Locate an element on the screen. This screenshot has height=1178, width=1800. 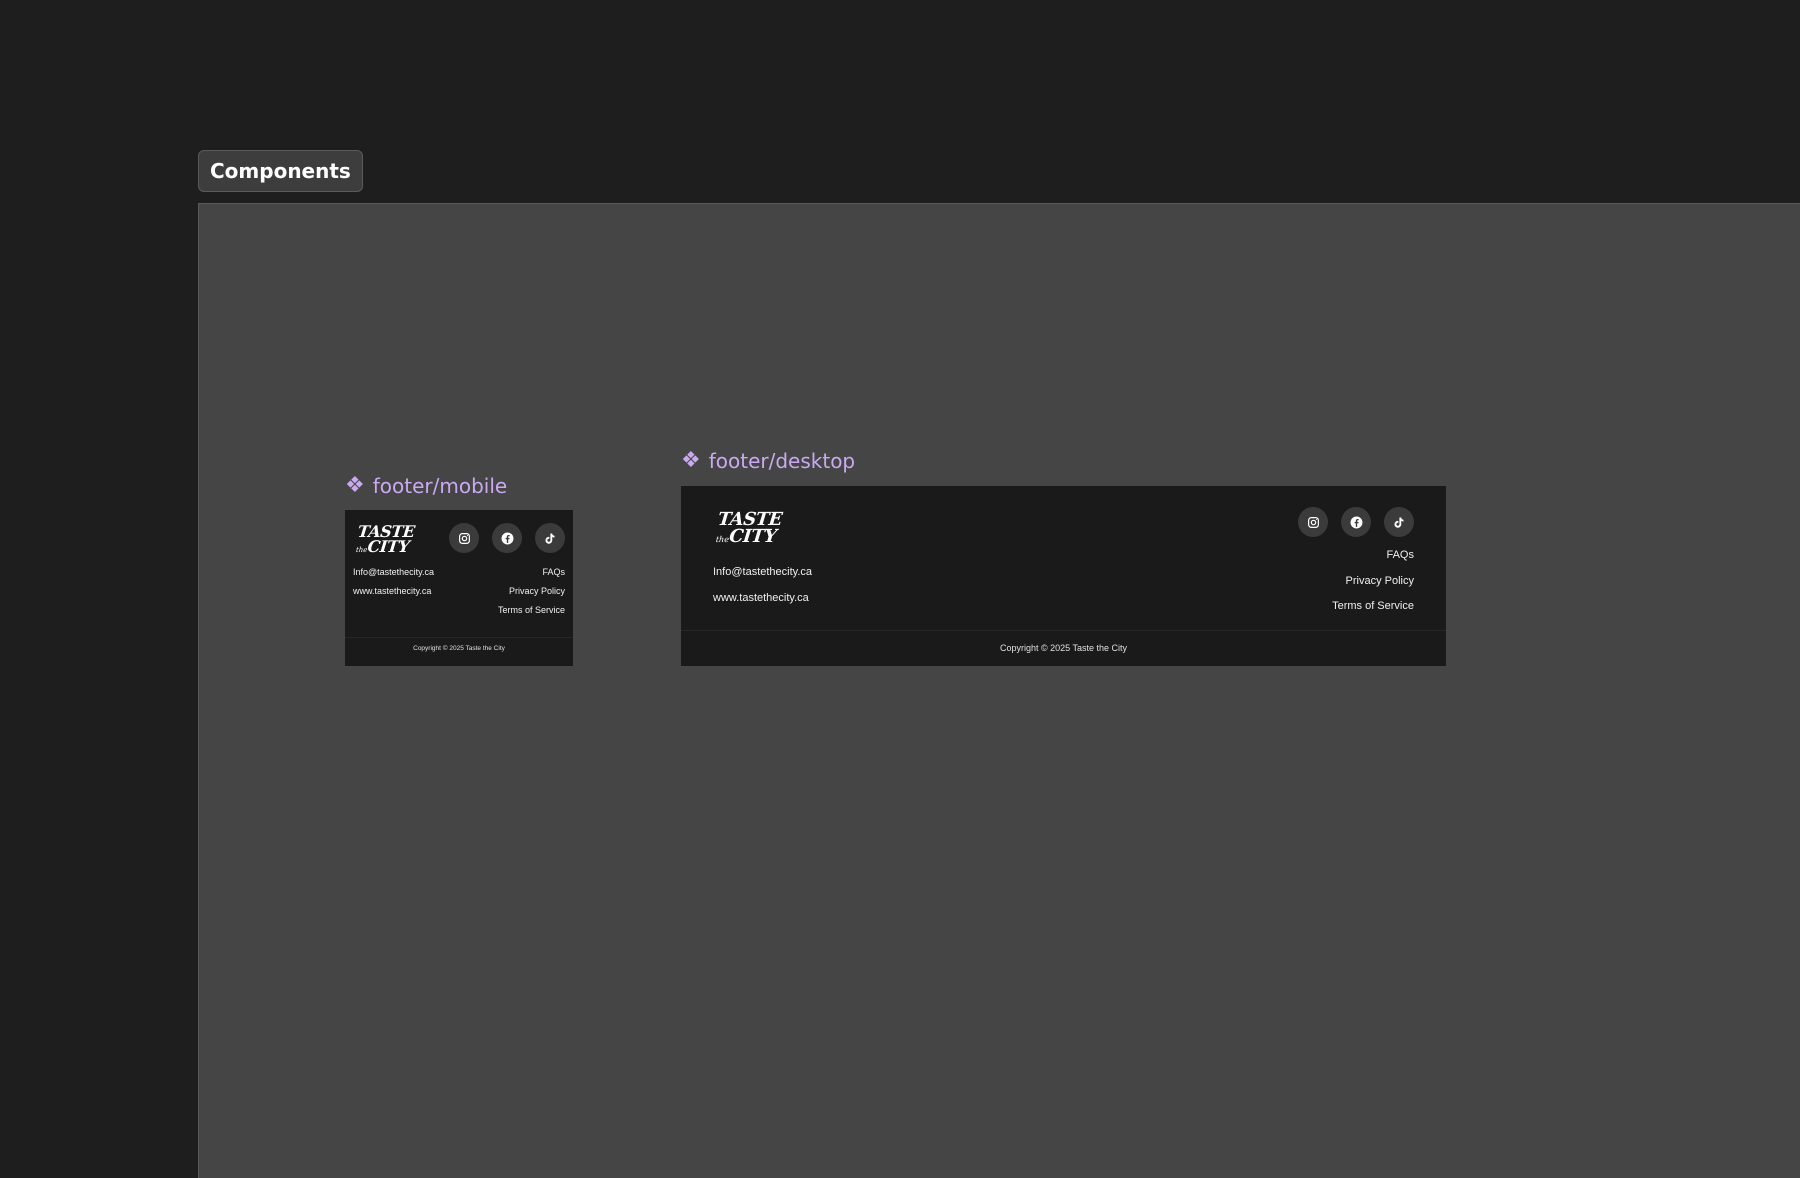
logo-line-2: the is located at coordinates (722, 539).